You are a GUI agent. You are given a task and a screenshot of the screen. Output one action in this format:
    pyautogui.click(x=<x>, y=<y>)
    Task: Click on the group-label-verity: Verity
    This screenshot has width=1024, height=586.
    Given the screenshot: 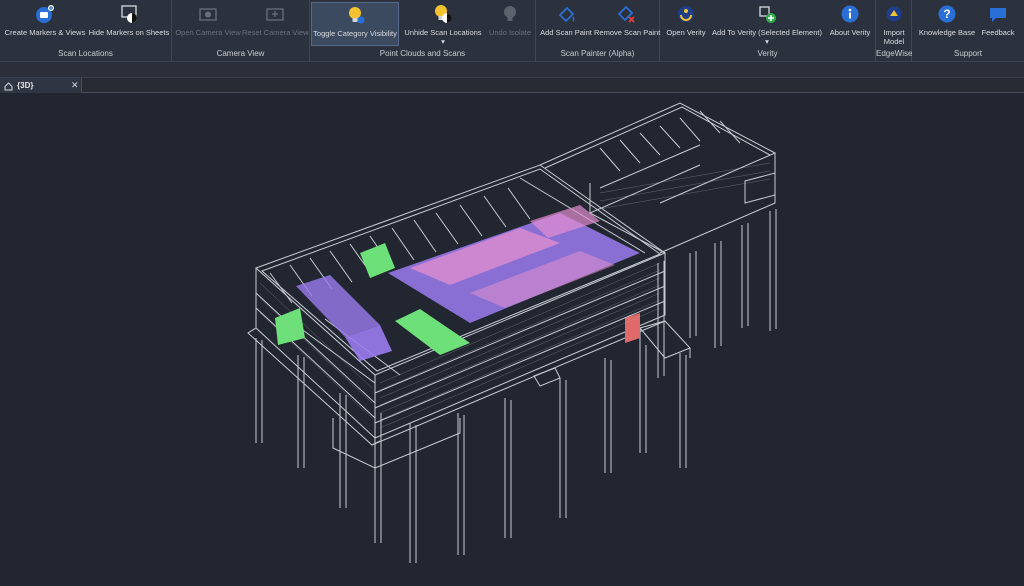 What is the action you would take?
    pyautogui.click(x=767, y=53)
    